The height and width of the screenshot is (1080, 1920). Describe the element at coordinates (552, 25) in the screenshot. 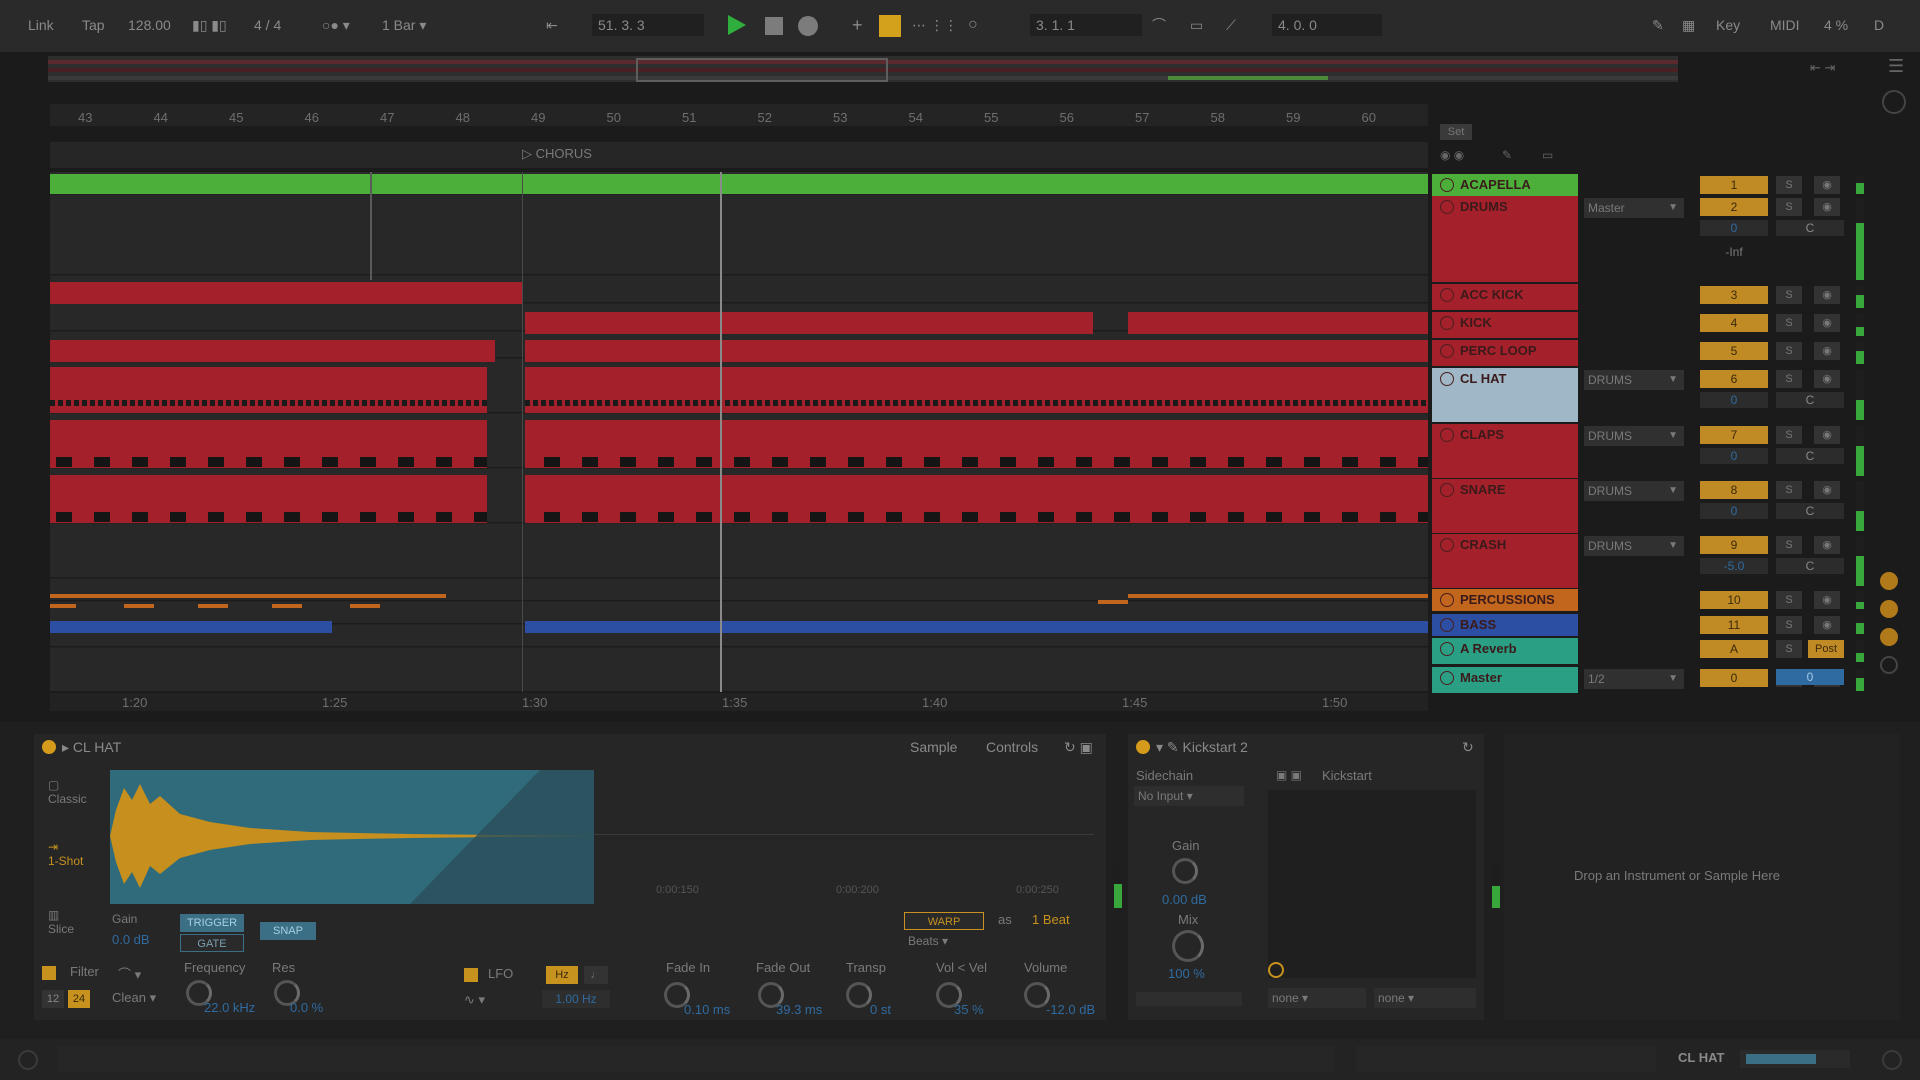

I see `follow-icon: ⇤` at that location.